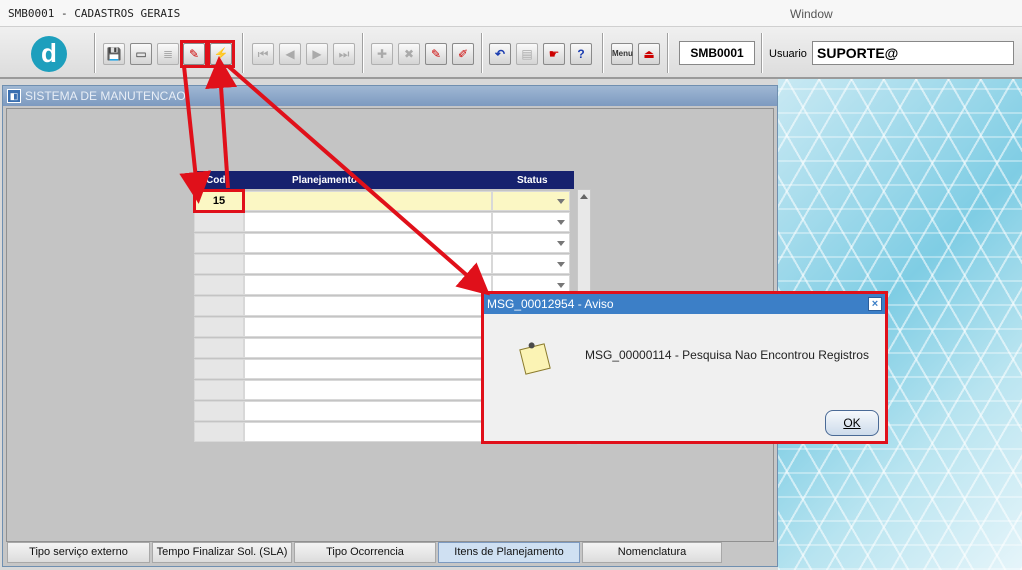 Image resolution: width=1022 pixels, height=570 pixels. What do you see at coordinates (105, 96) in the screenshot?
I see `main-window-title-text: SISTEMA DE MANUTENCAO` at bounding box center [105, 96].